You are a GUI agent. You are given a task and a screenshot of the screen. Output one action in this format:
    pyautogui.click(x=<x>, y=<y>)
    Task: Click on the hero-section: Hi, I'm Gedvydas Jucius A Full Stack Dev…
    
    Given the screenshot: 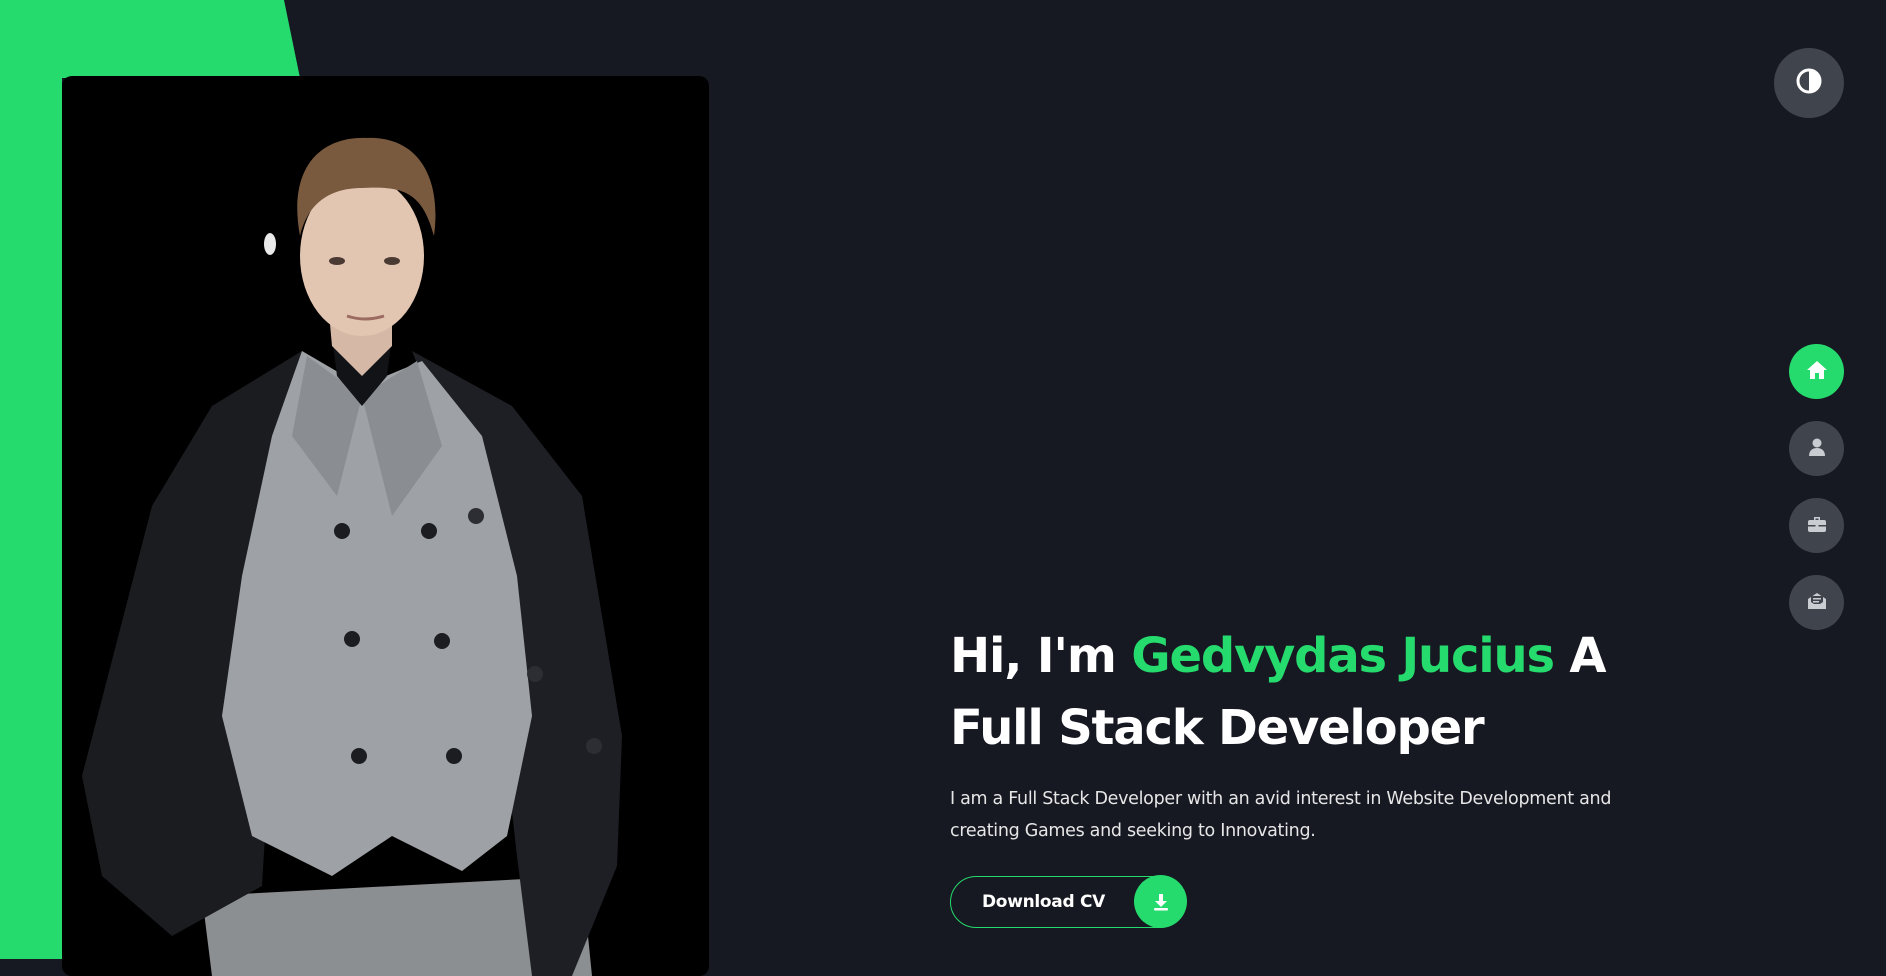 What is the action you would take?
    pyautogui.click(x=1300, y=733)
    